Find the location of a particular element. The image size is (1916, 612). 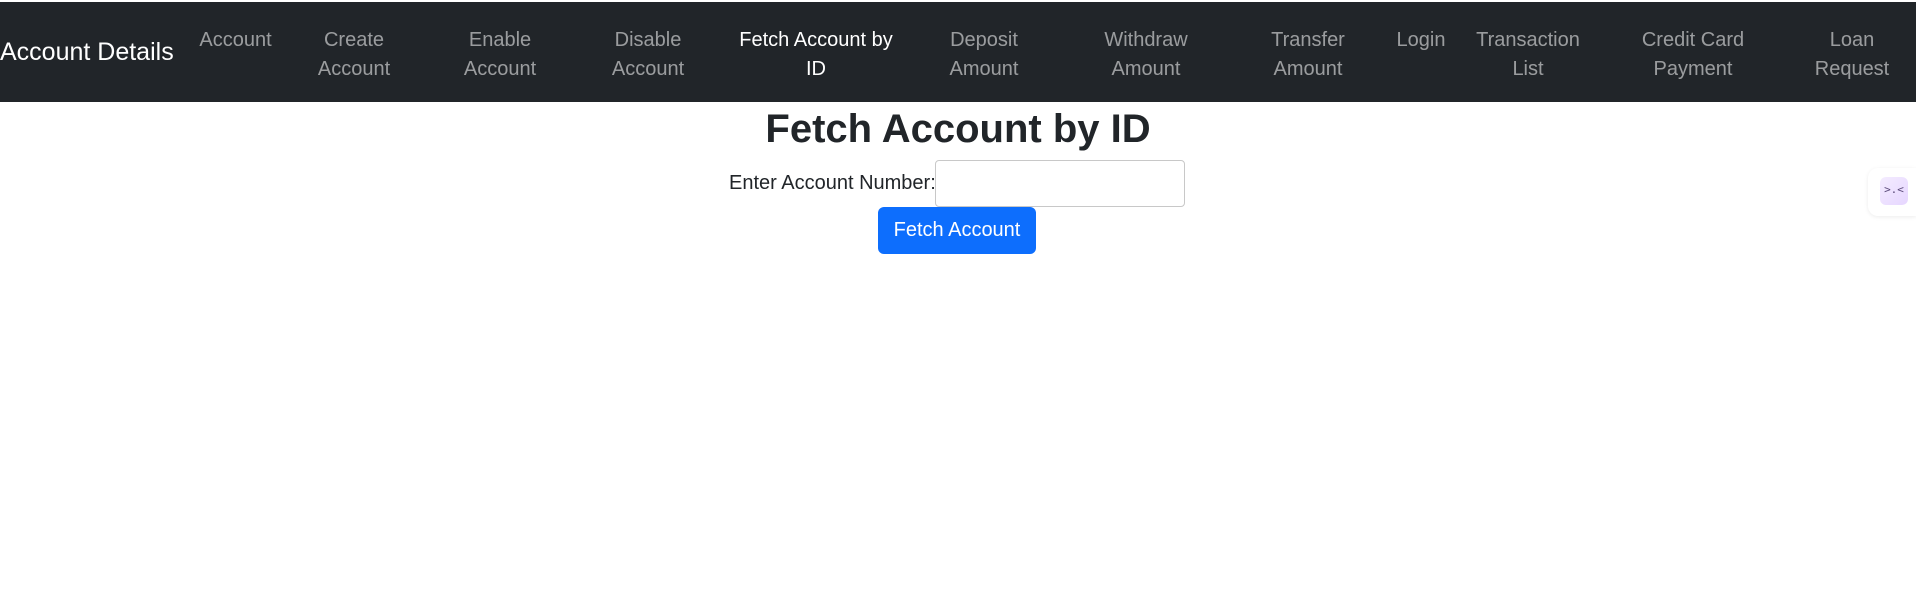

nav-item-account: Account is located at coordinates (235, 56).